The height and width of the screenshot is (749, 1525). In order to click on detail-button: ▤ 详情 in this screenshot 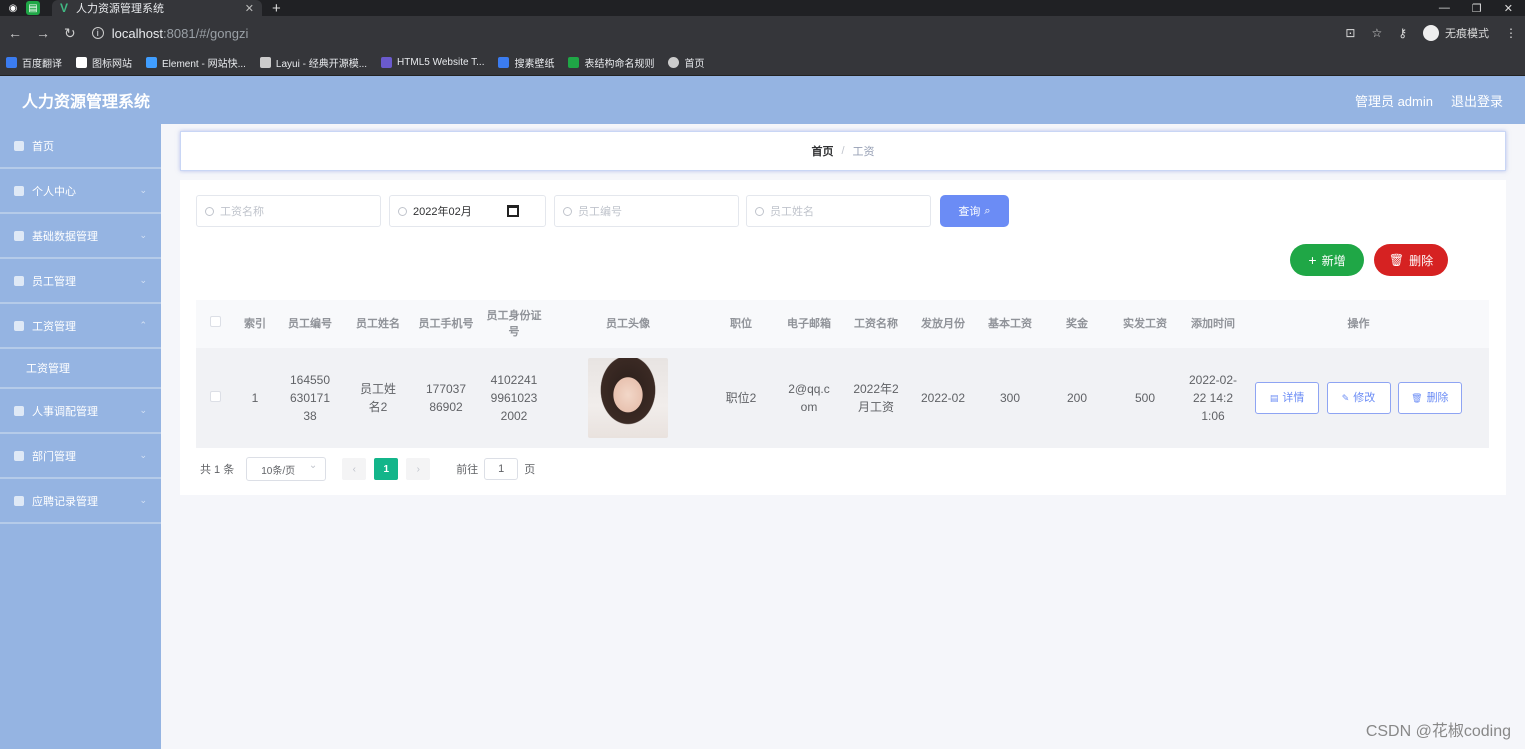, I will do `click(1287, 398)`.